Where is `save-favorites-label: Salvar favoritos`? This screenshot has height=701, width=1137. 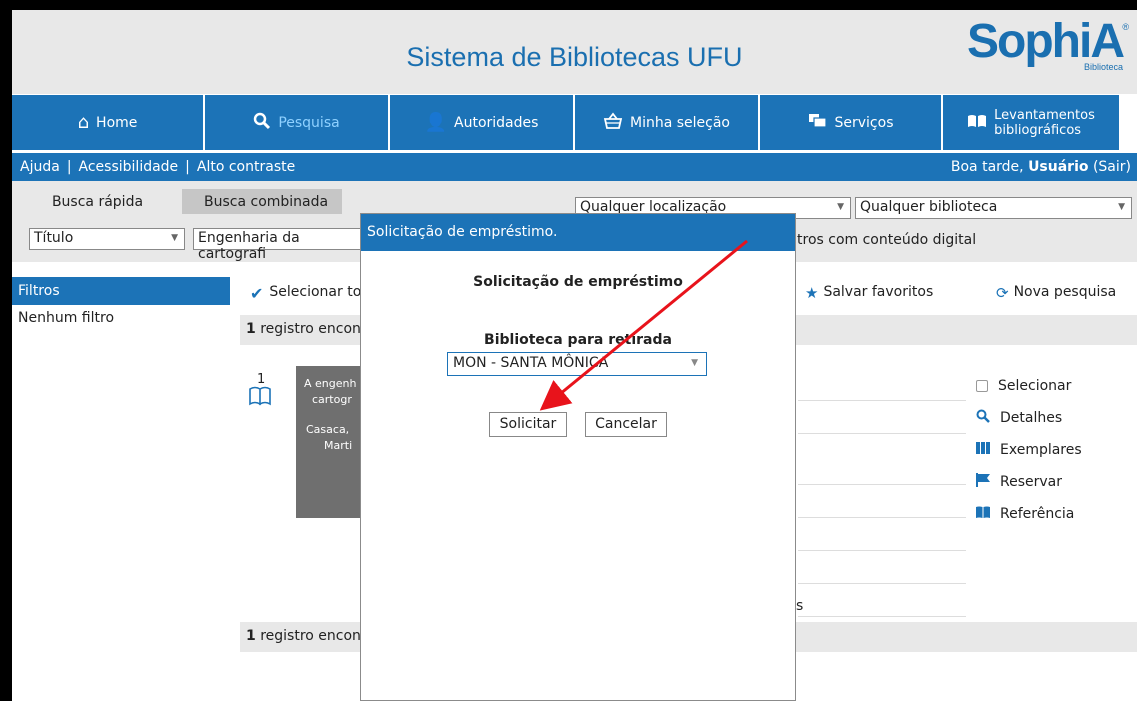 save-favorites-label: Salvar favoritos is located at coordinates (878, 292).